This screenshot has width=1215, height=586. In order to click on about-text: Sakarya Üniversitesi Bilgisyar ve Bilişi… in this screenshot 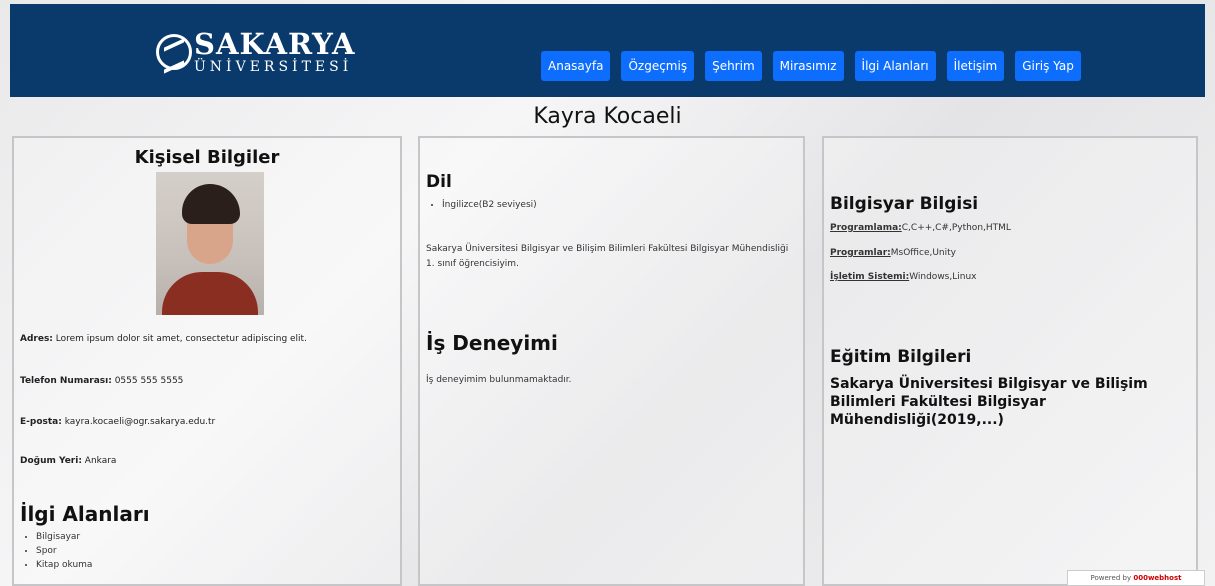, I will do `click(607, 256)`.